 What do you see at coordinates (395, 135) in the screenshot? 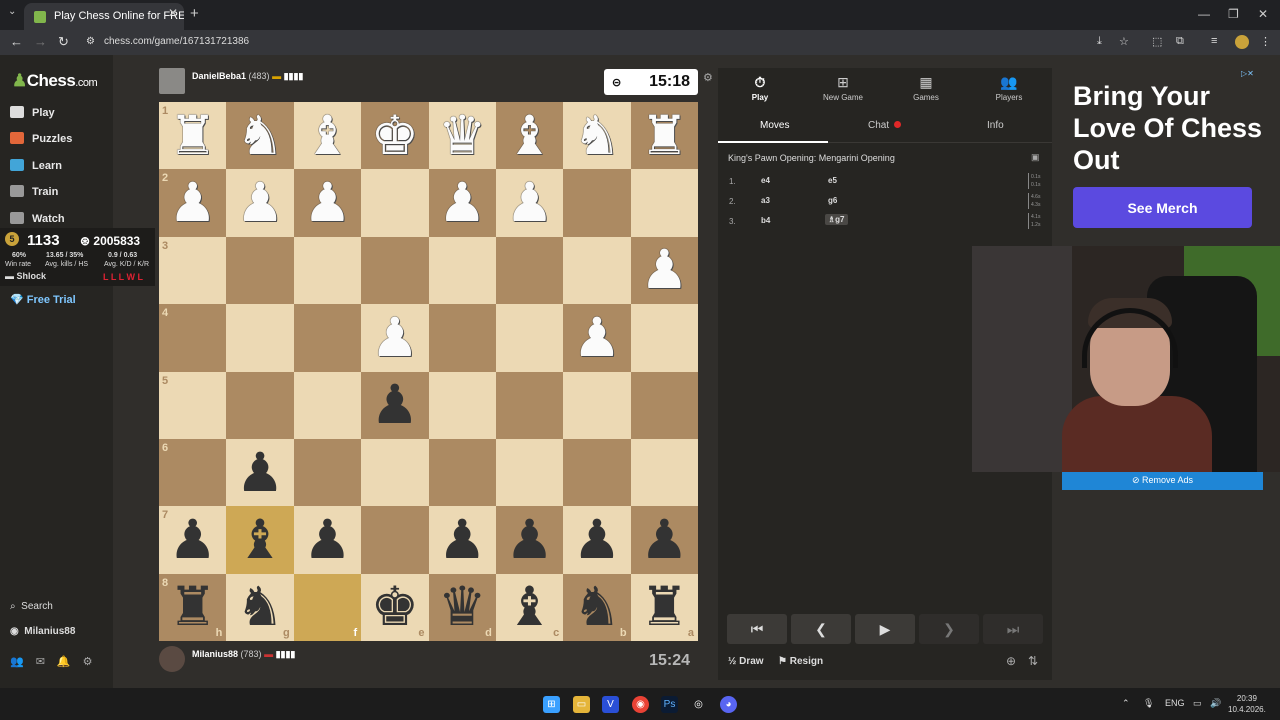
I see `white-king-icon: ♚` at bounding box center [395, 135].